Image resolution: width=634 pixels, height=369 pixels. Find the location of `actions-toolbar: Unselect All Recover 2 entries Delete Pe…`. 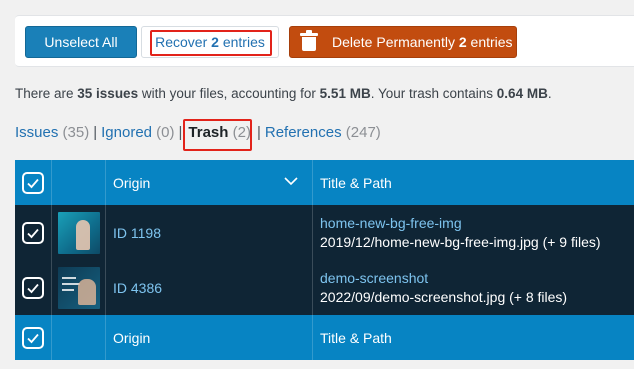

actions-toolbar: Unselect All Recover 2 entries Delete Pe… is located at coordinates (324, 41).